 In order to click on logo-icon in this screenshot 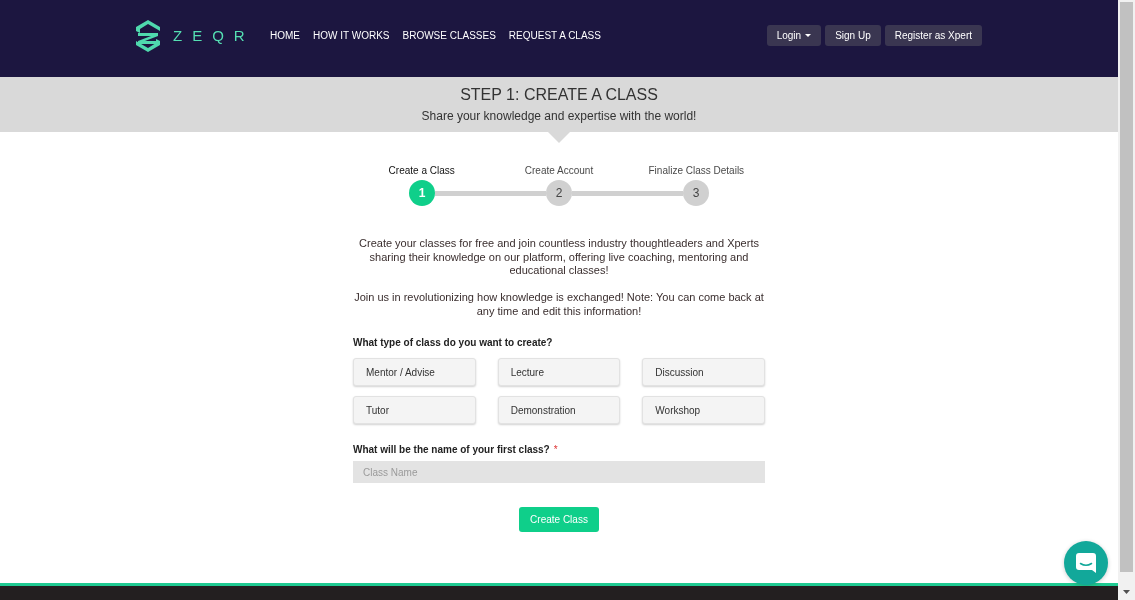, I will do `click(148, 35)`.